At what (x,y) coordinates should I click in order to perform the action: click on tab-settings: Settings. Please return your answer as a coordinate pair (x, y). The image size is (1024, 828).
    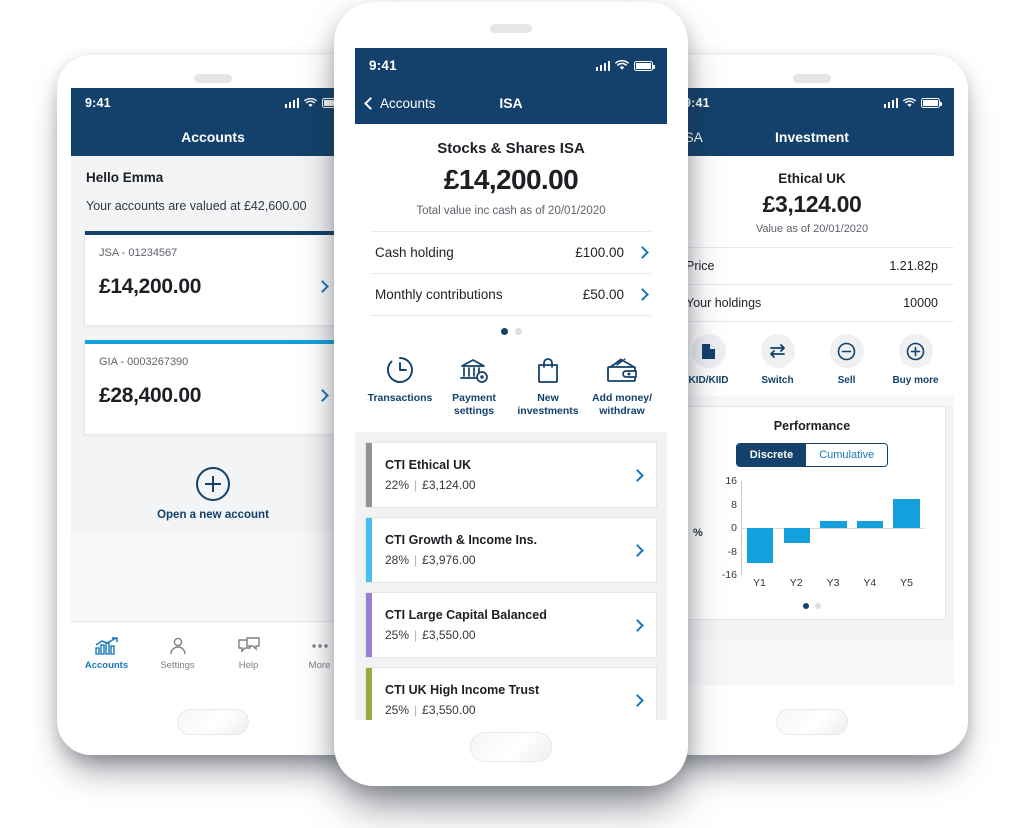
    Looking at the image, I should click on (177, 653).